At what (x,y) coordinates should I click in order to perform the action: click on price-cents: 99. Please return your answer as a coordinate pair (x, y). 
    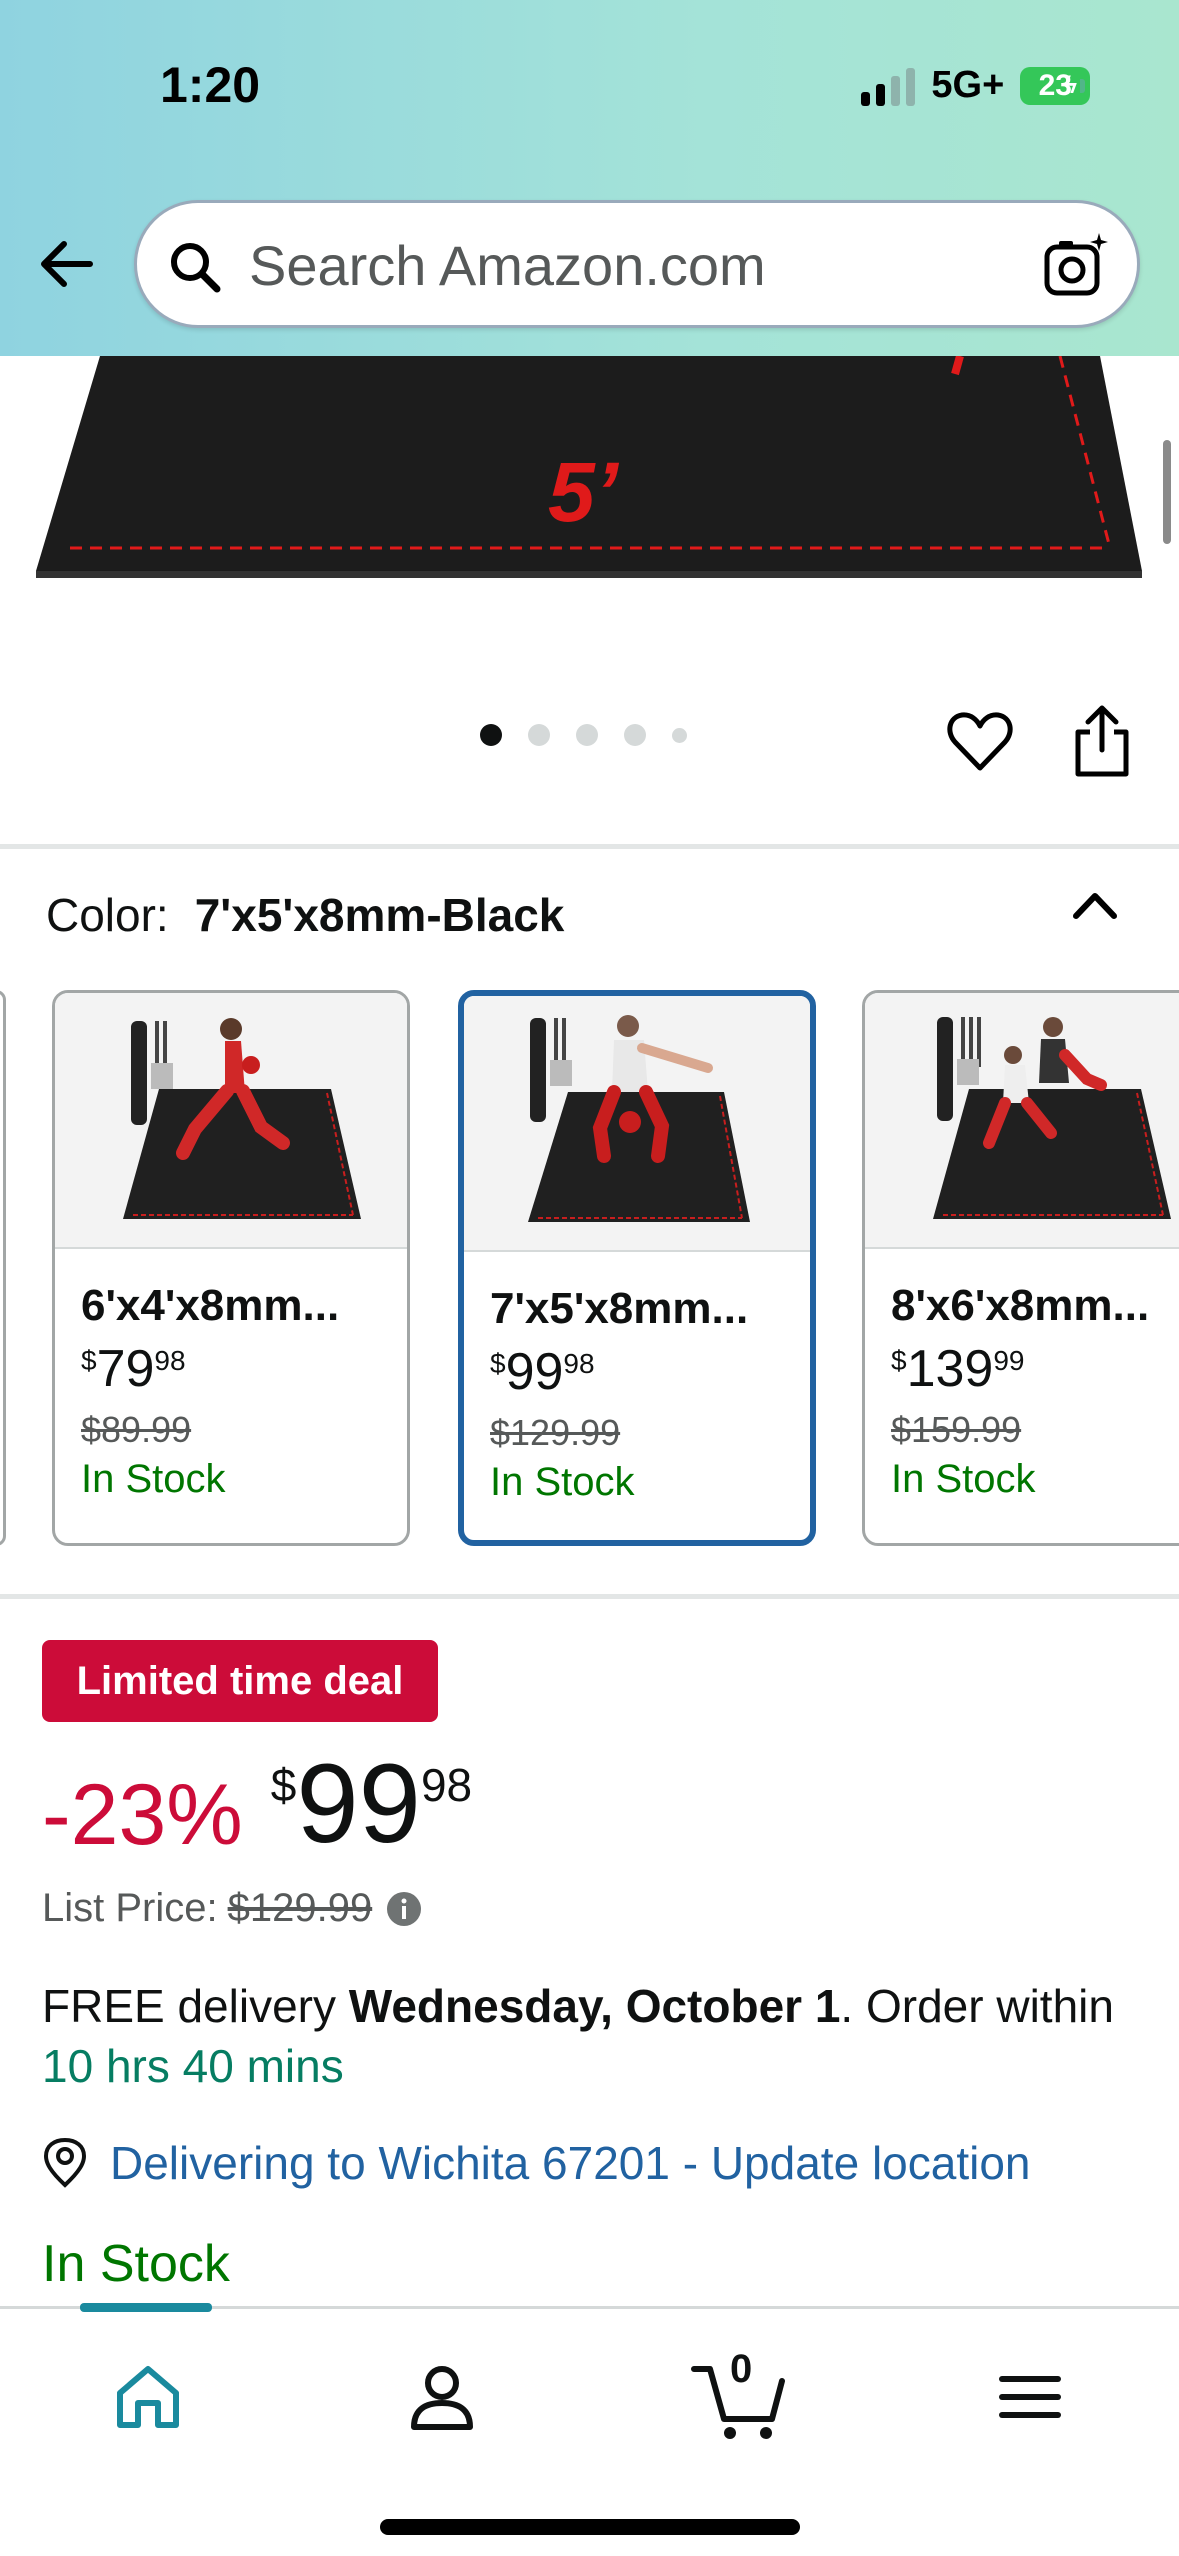
    Looking at the image, I should click on (1009, 1360).